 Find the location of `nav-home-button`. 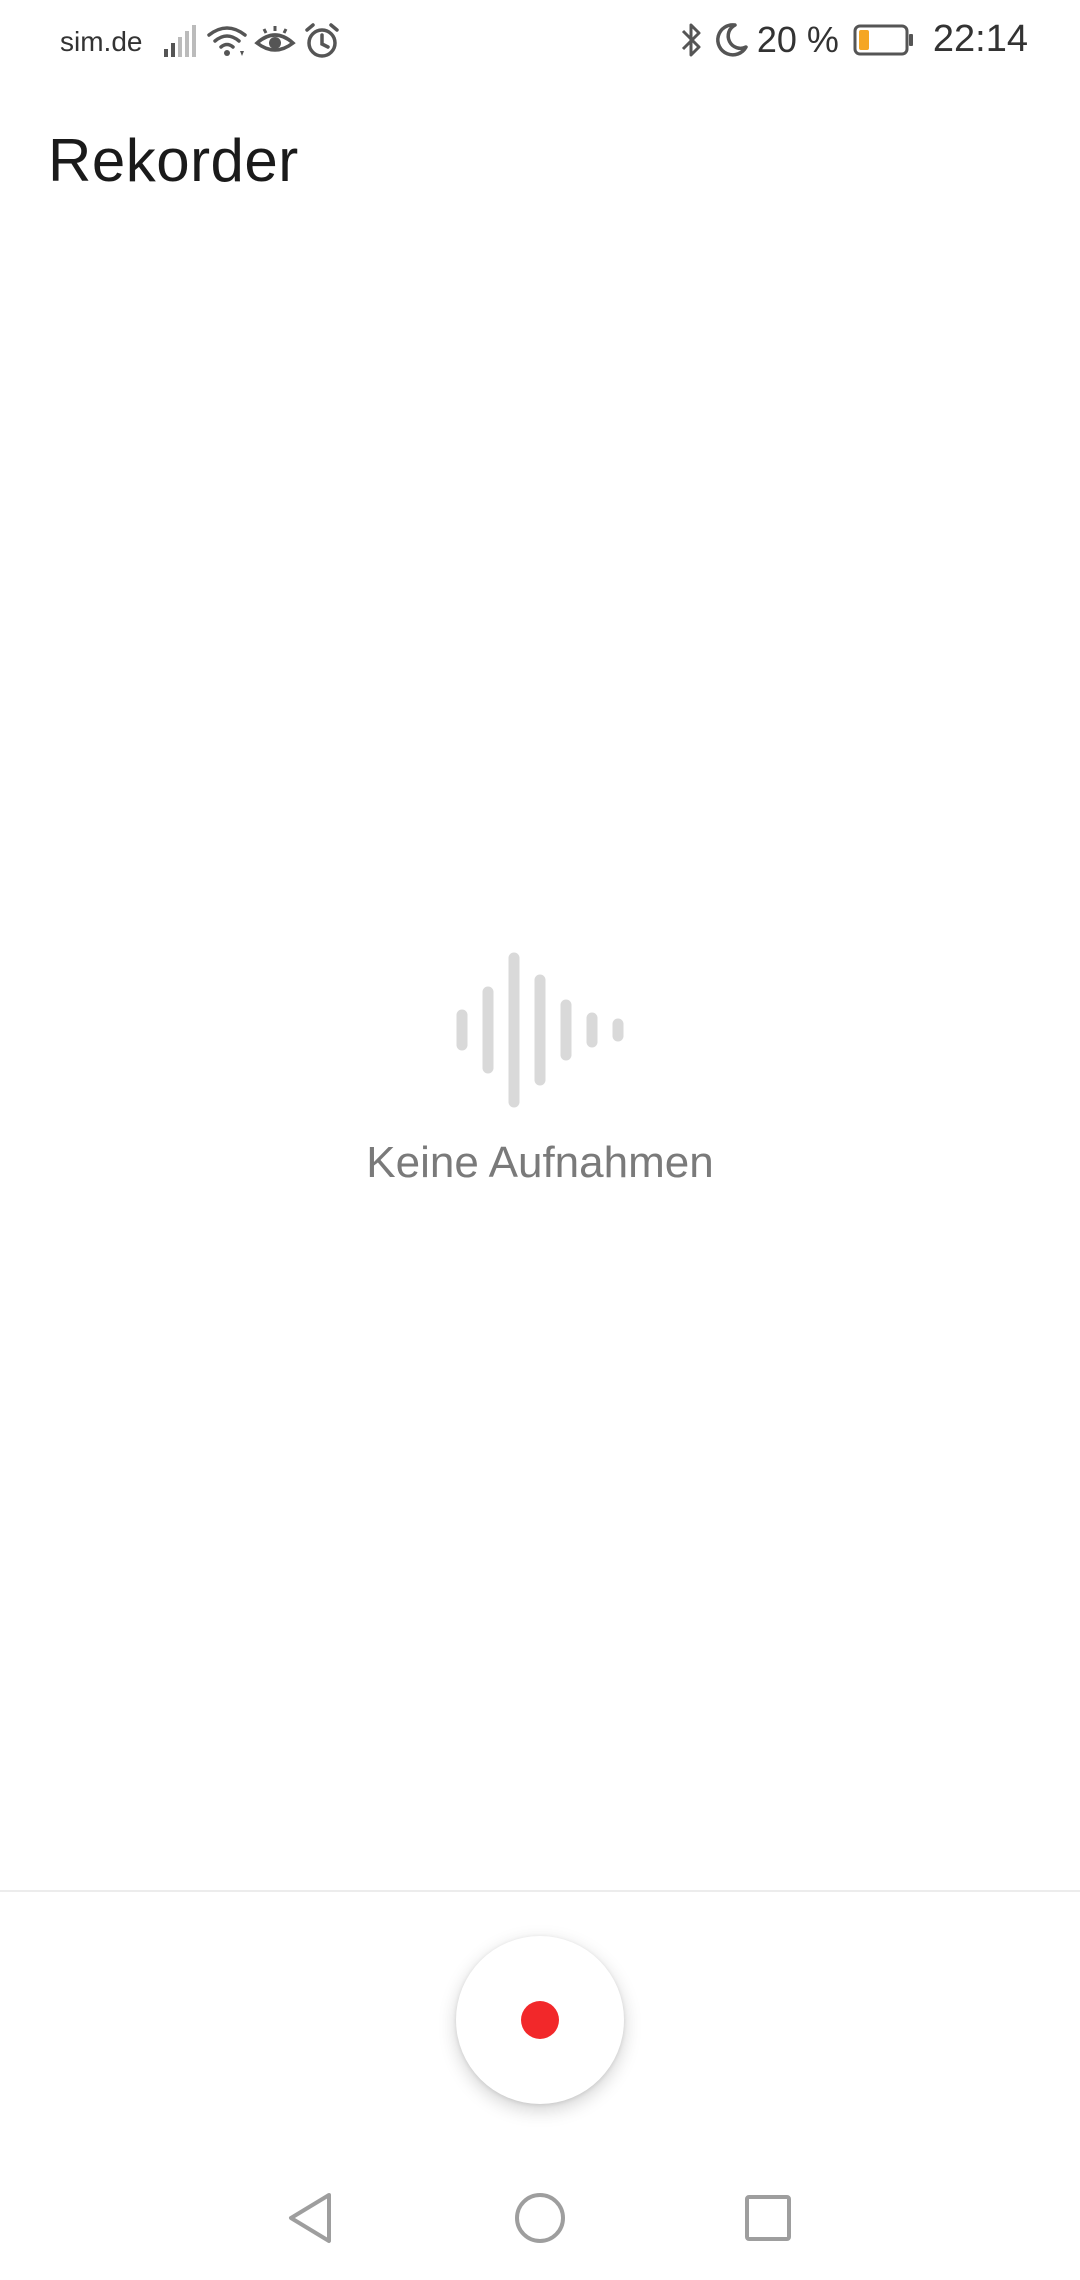

nav-home-button is located at coordinates (540, 2220).